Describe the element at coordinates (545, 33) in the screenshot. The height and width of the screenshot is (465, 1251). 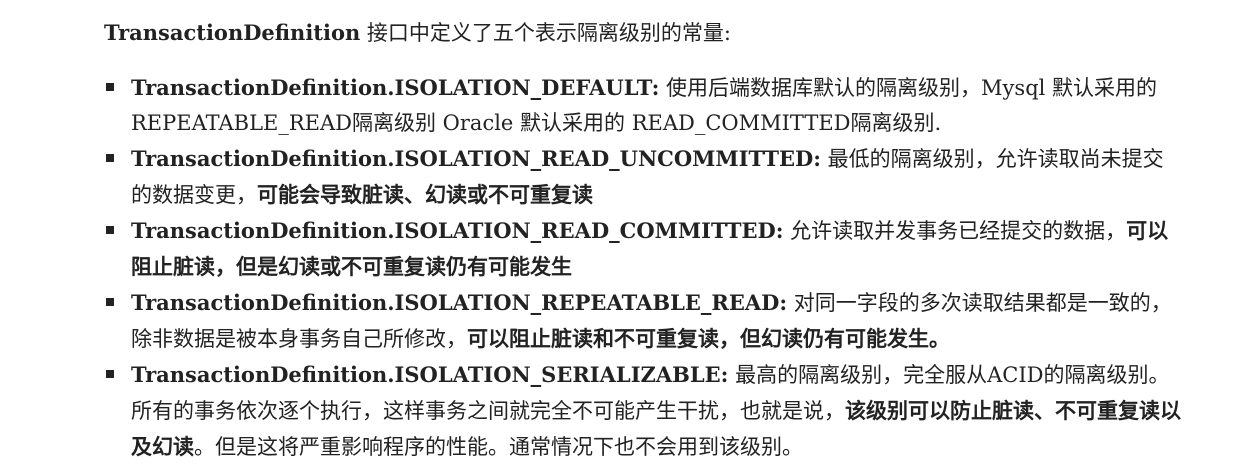
I see `intro-text: 接口中定义了五个表示隔离级别的常量:` at that location.